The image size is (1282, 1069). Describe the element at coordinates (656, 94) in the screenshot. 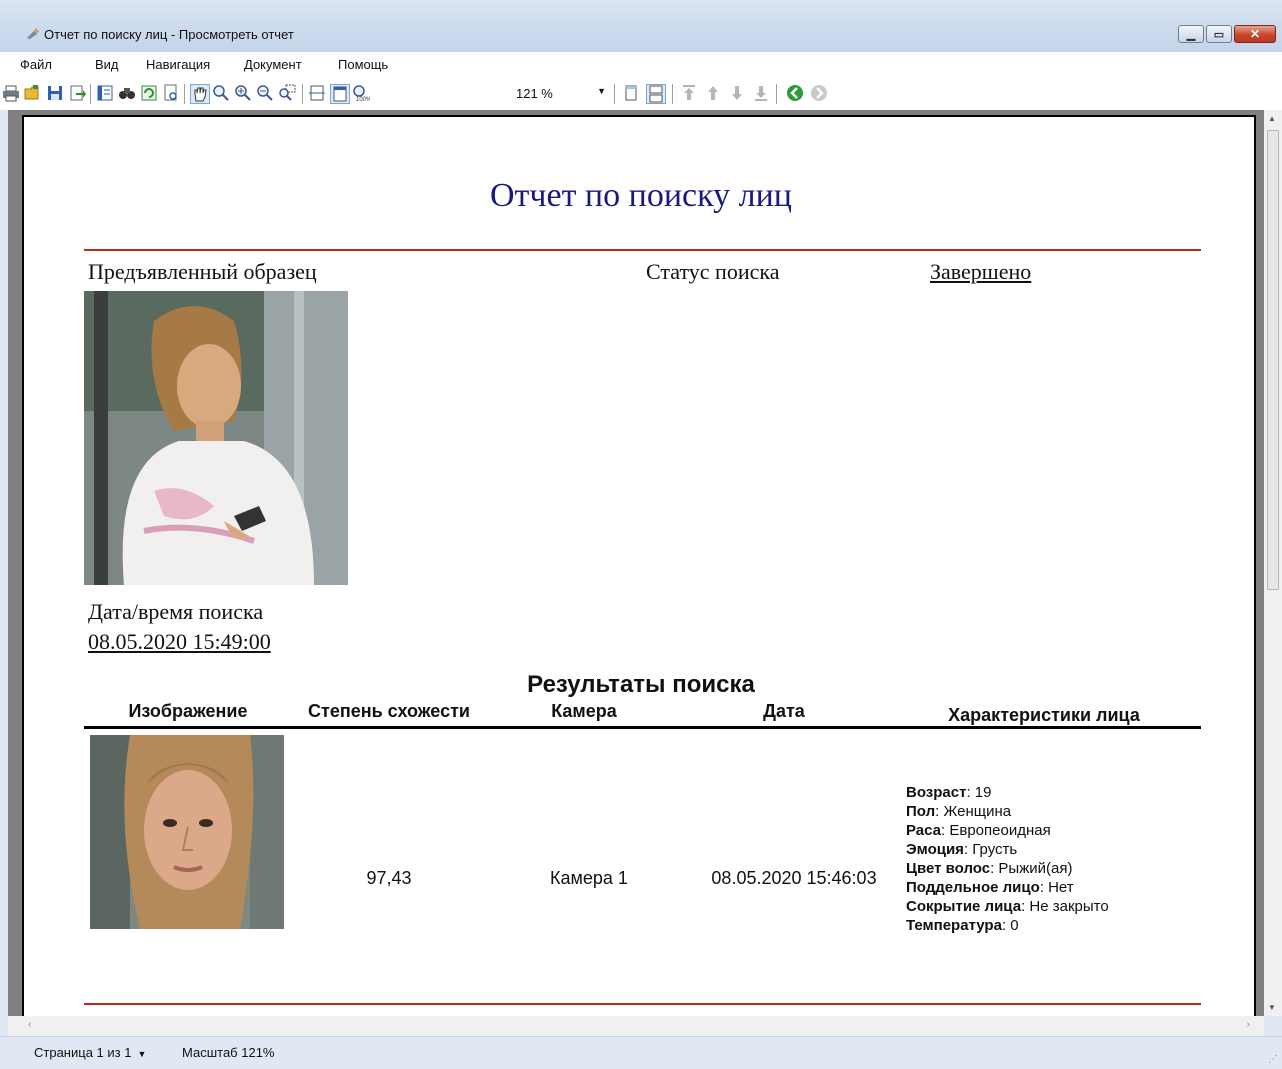

I see `continuous-page-icon` at that location.